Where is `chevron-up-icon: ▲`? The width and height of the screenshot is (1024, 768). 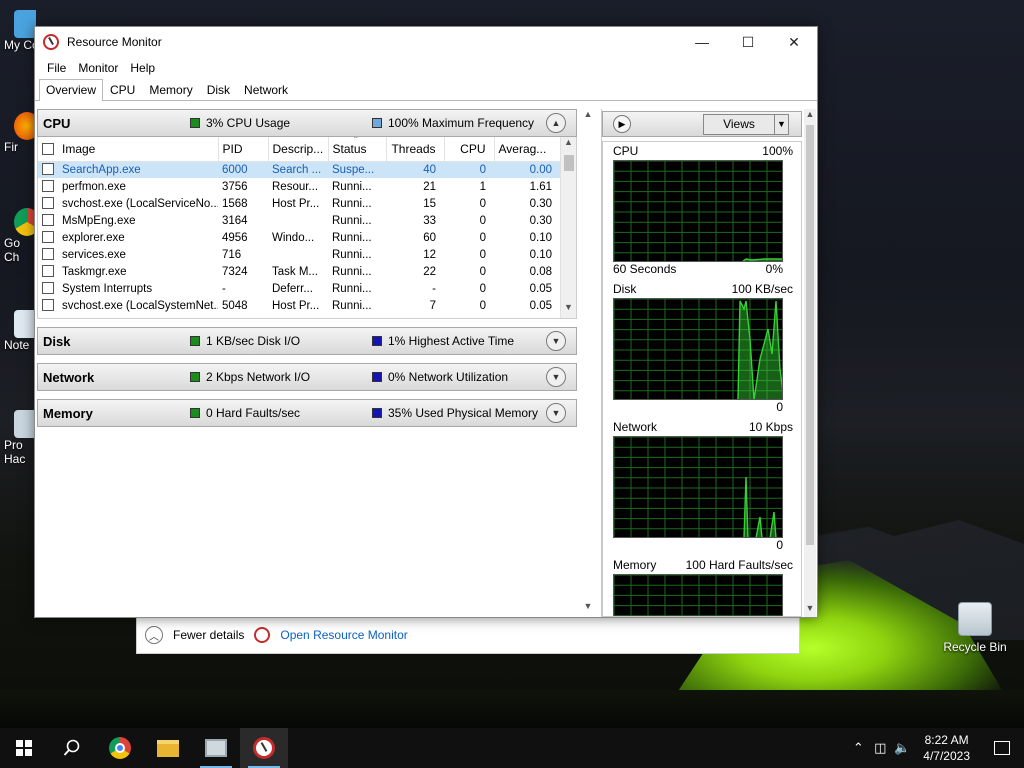 chevron-up-icon: ▲ is located at coordinates (556, 123).